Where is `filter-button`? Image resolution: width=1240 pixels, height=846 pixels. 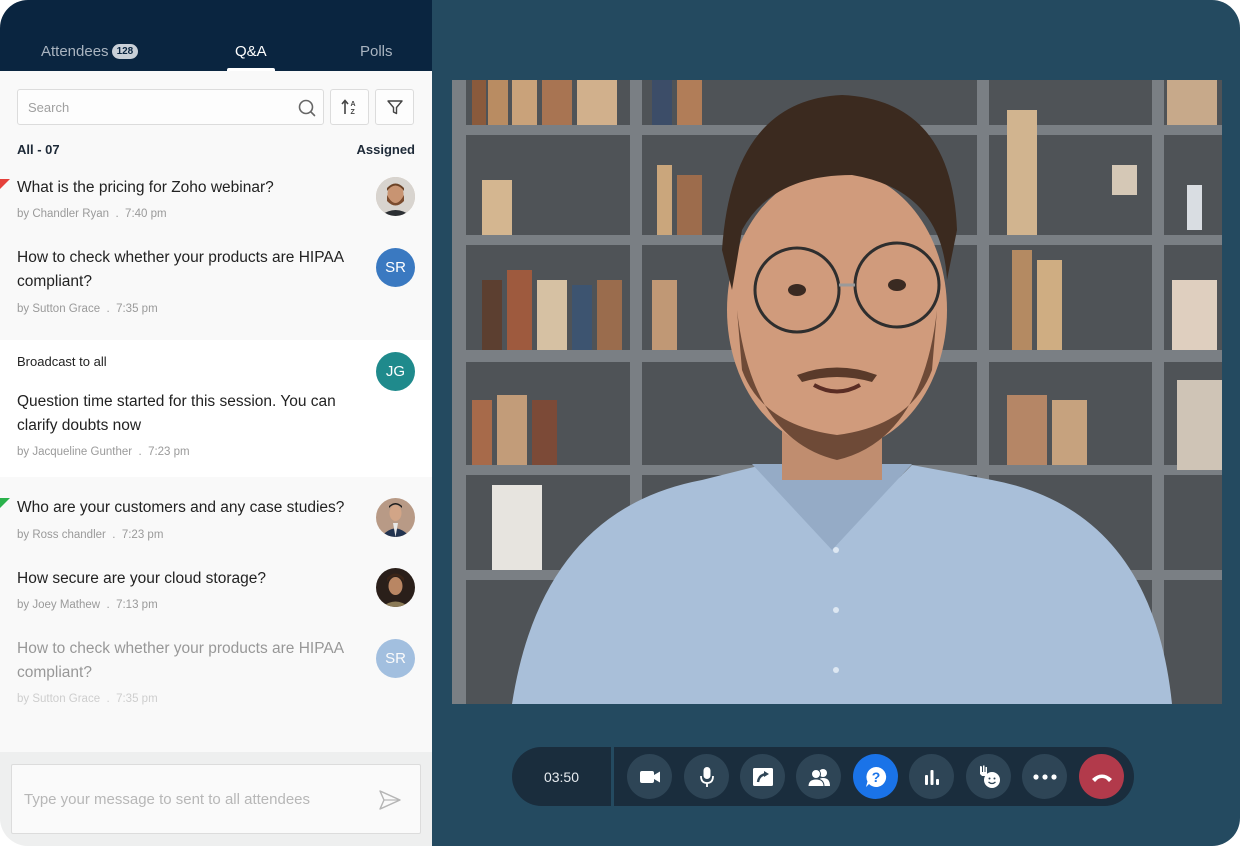
filter-button is located at coordinates (394, 107).